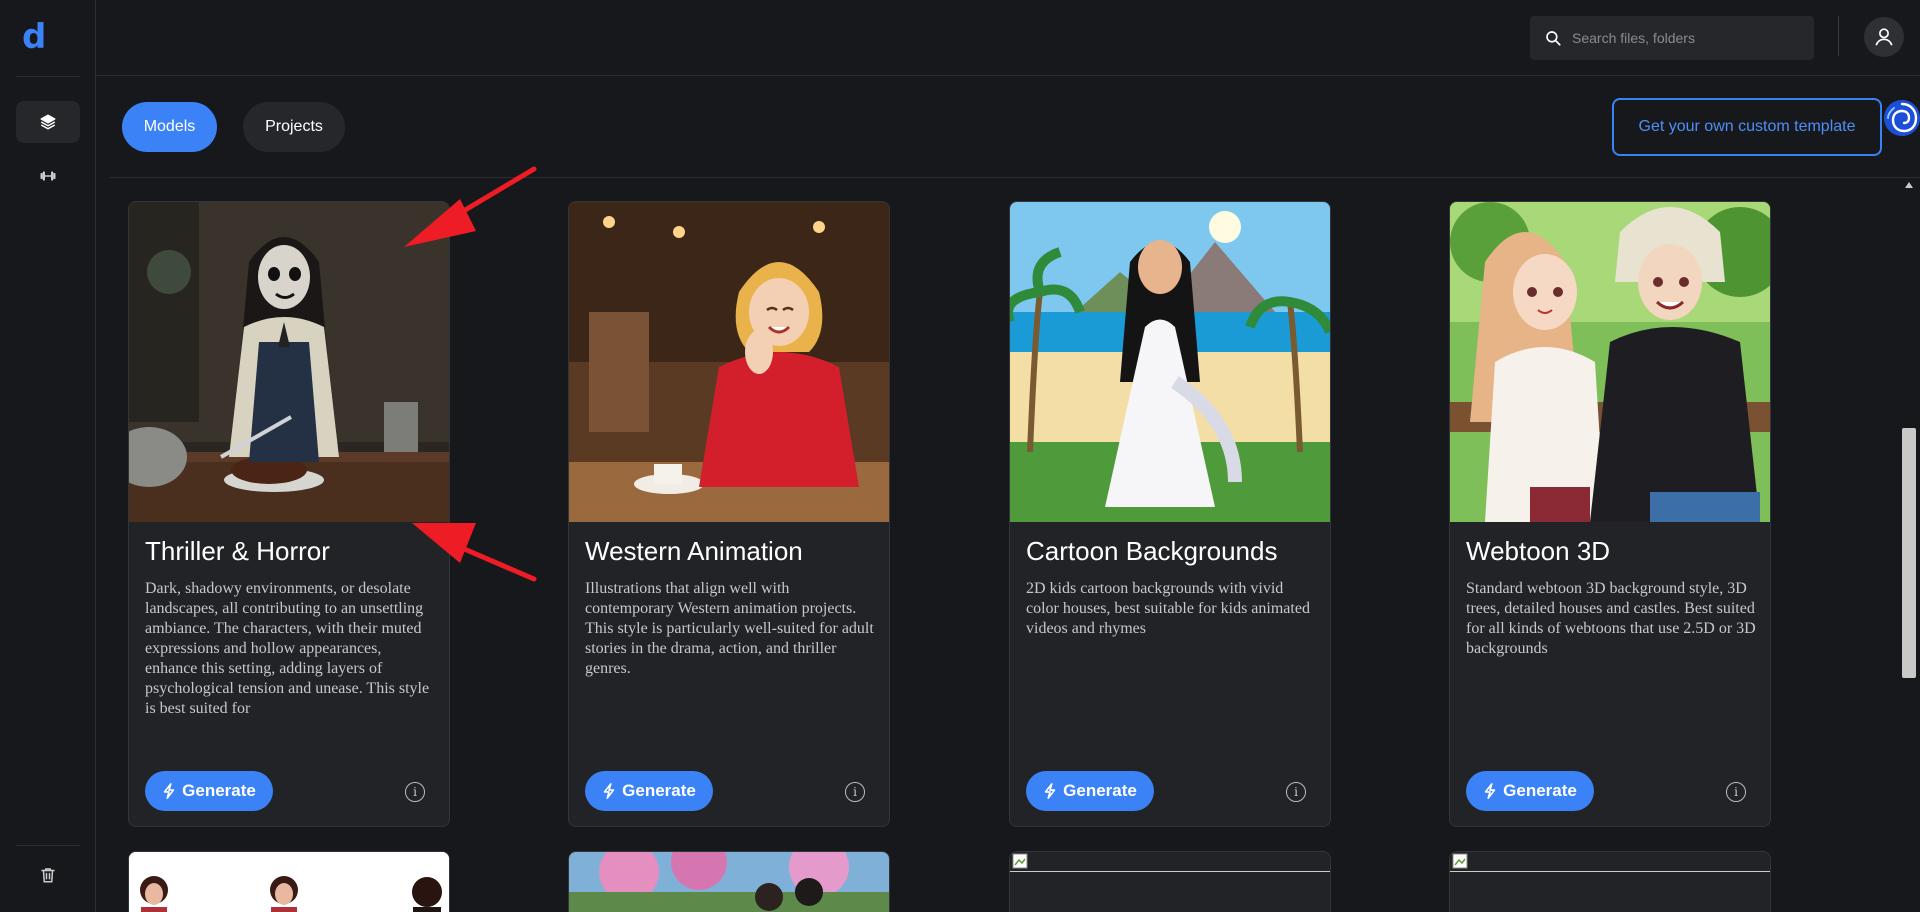 Image resolution: width=1920 pixels, height=912 pixels. I want to click on layers-icon, so click(48, 122).